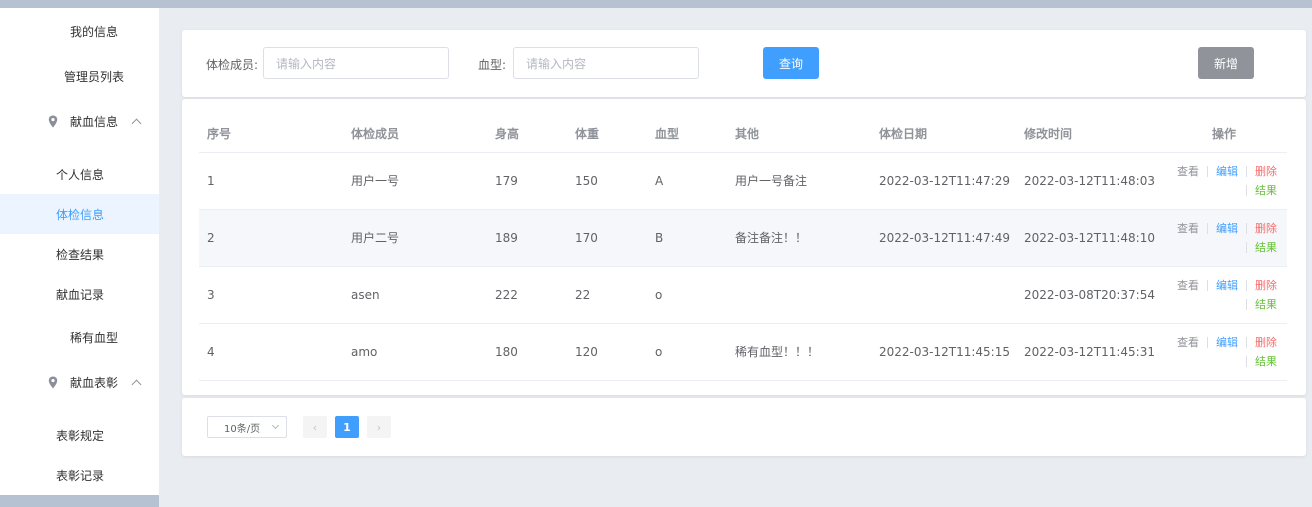  I want to click on add-button: 新增, so click(1226, 63).